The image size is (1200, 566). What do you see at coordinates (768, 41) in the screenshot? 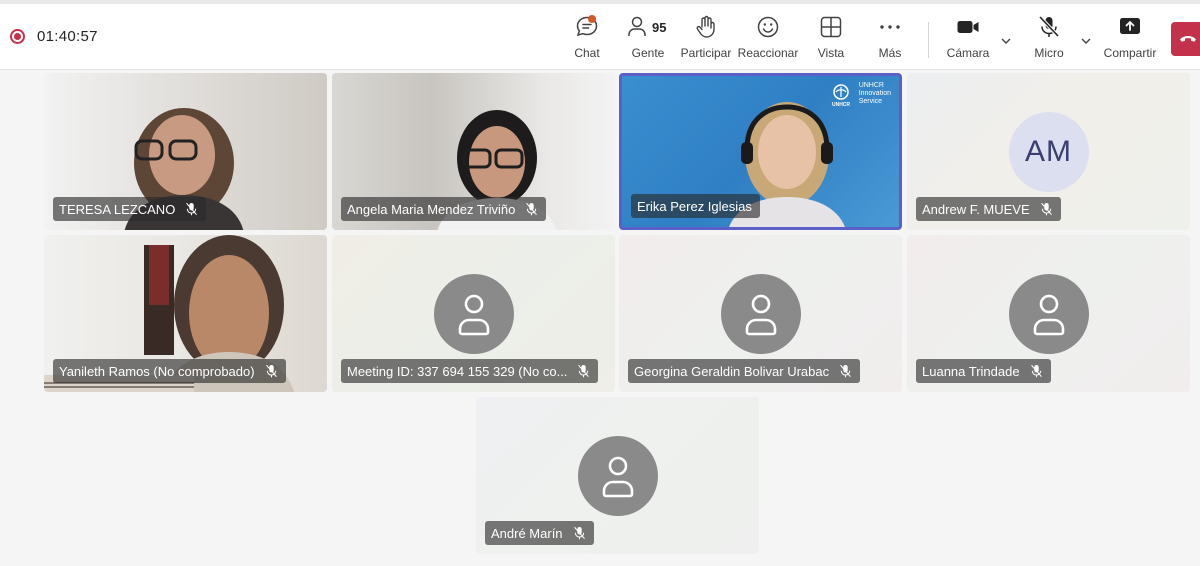
I see `react-button: Reaccionar` at bounding box center [768, 41].